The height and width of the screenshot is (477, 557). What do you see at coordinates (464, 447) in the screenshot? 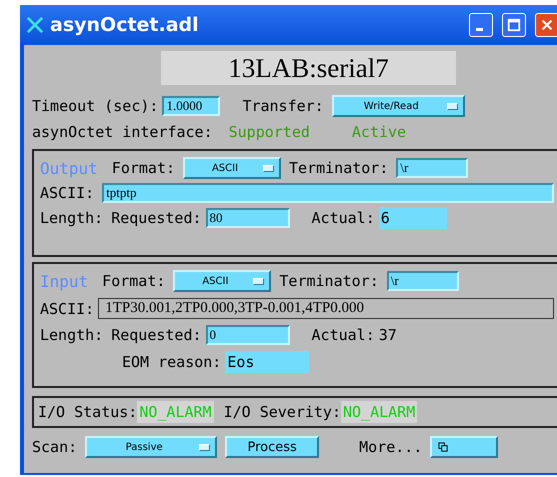
I see `more-button` at bounding box center [464, 447].